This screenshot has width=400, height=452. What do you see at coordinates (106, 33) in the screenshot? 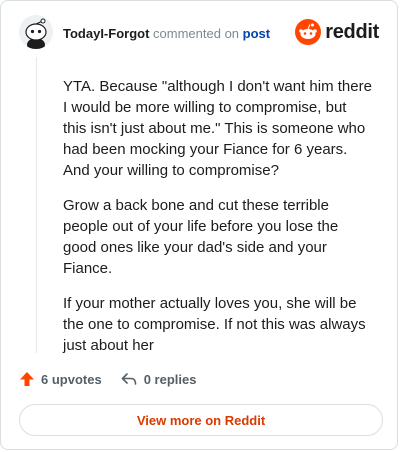
I see `username-link: TodayI-Forgot` at bounding box center [106, 33].